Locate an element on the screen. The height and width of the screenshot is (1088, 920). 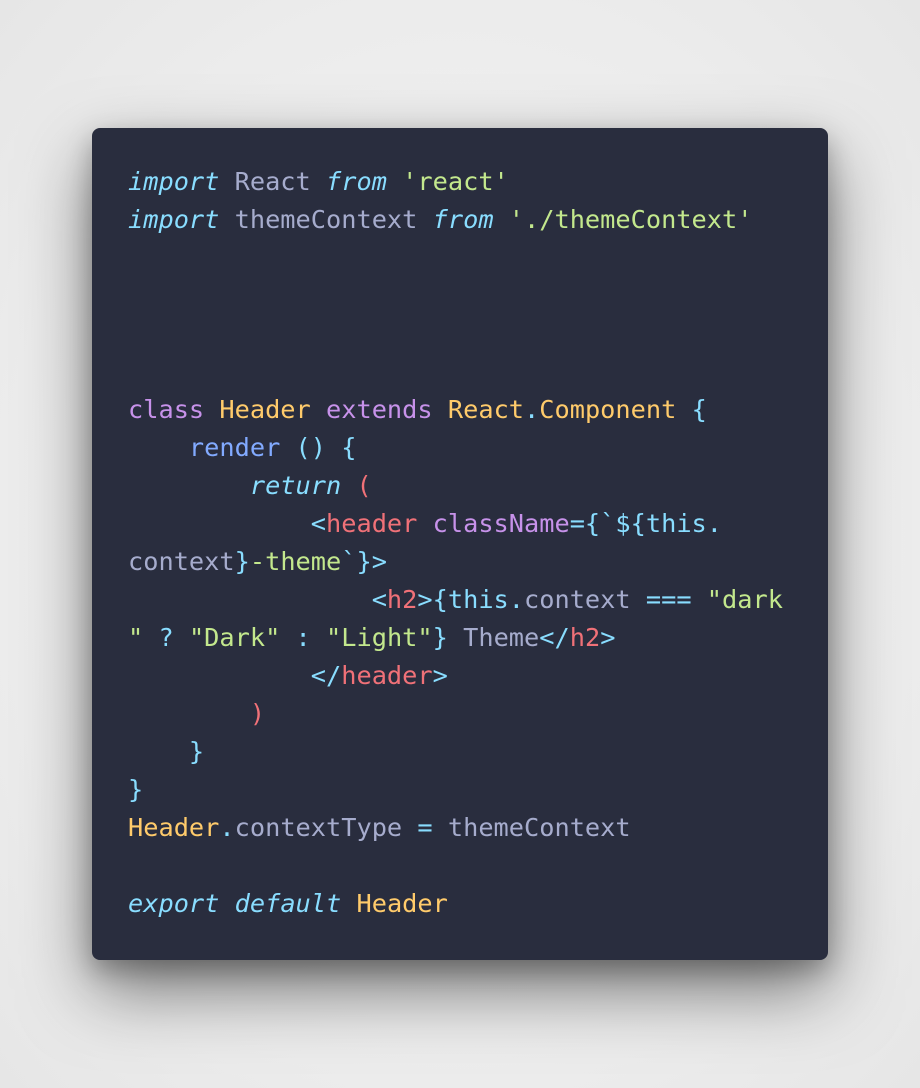
code-line: " ? "Dark" : "Light"} Theme</h2> is located at coordinates (478, 638).